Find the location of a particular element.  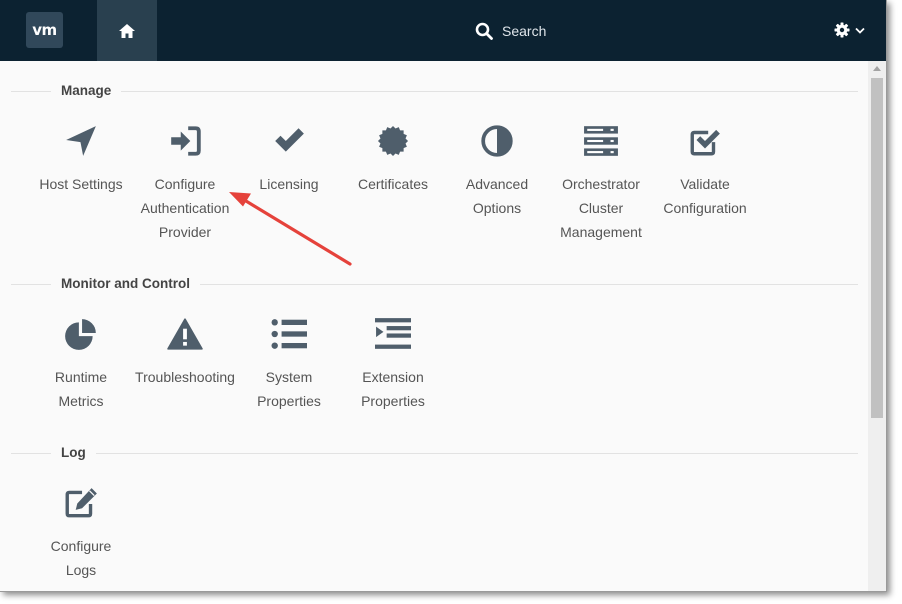

settings-menu-button is located at coordinates (849, 30).